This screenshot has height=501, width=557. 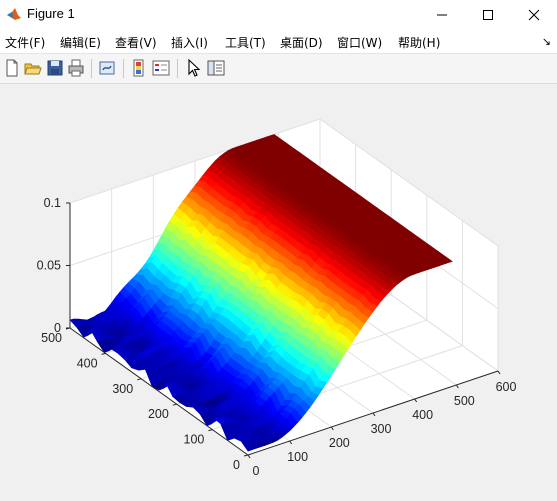 I want to click on y-tick-label: 0, so click(x=236, y=465).